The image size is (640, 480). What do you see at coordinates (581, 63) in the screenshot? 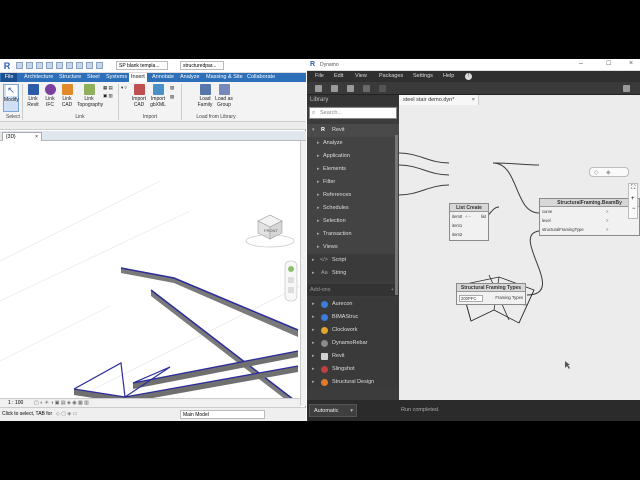
I see `minimize-button: –` at bounding box center [581, 63].